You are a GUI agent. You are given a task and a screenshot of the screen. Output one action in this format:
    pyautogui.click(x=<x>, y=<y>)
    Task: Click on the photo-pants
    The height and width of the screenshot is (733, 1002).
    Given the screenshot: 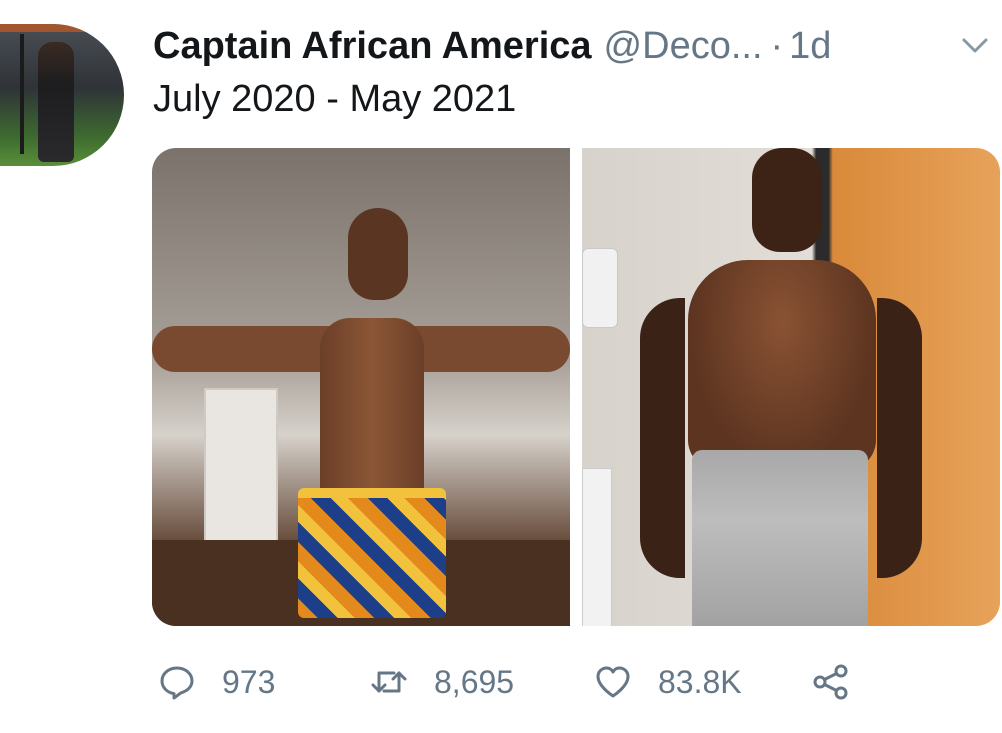 What is the action you would take?
    pyautogui.click(x=780, y=538)
    